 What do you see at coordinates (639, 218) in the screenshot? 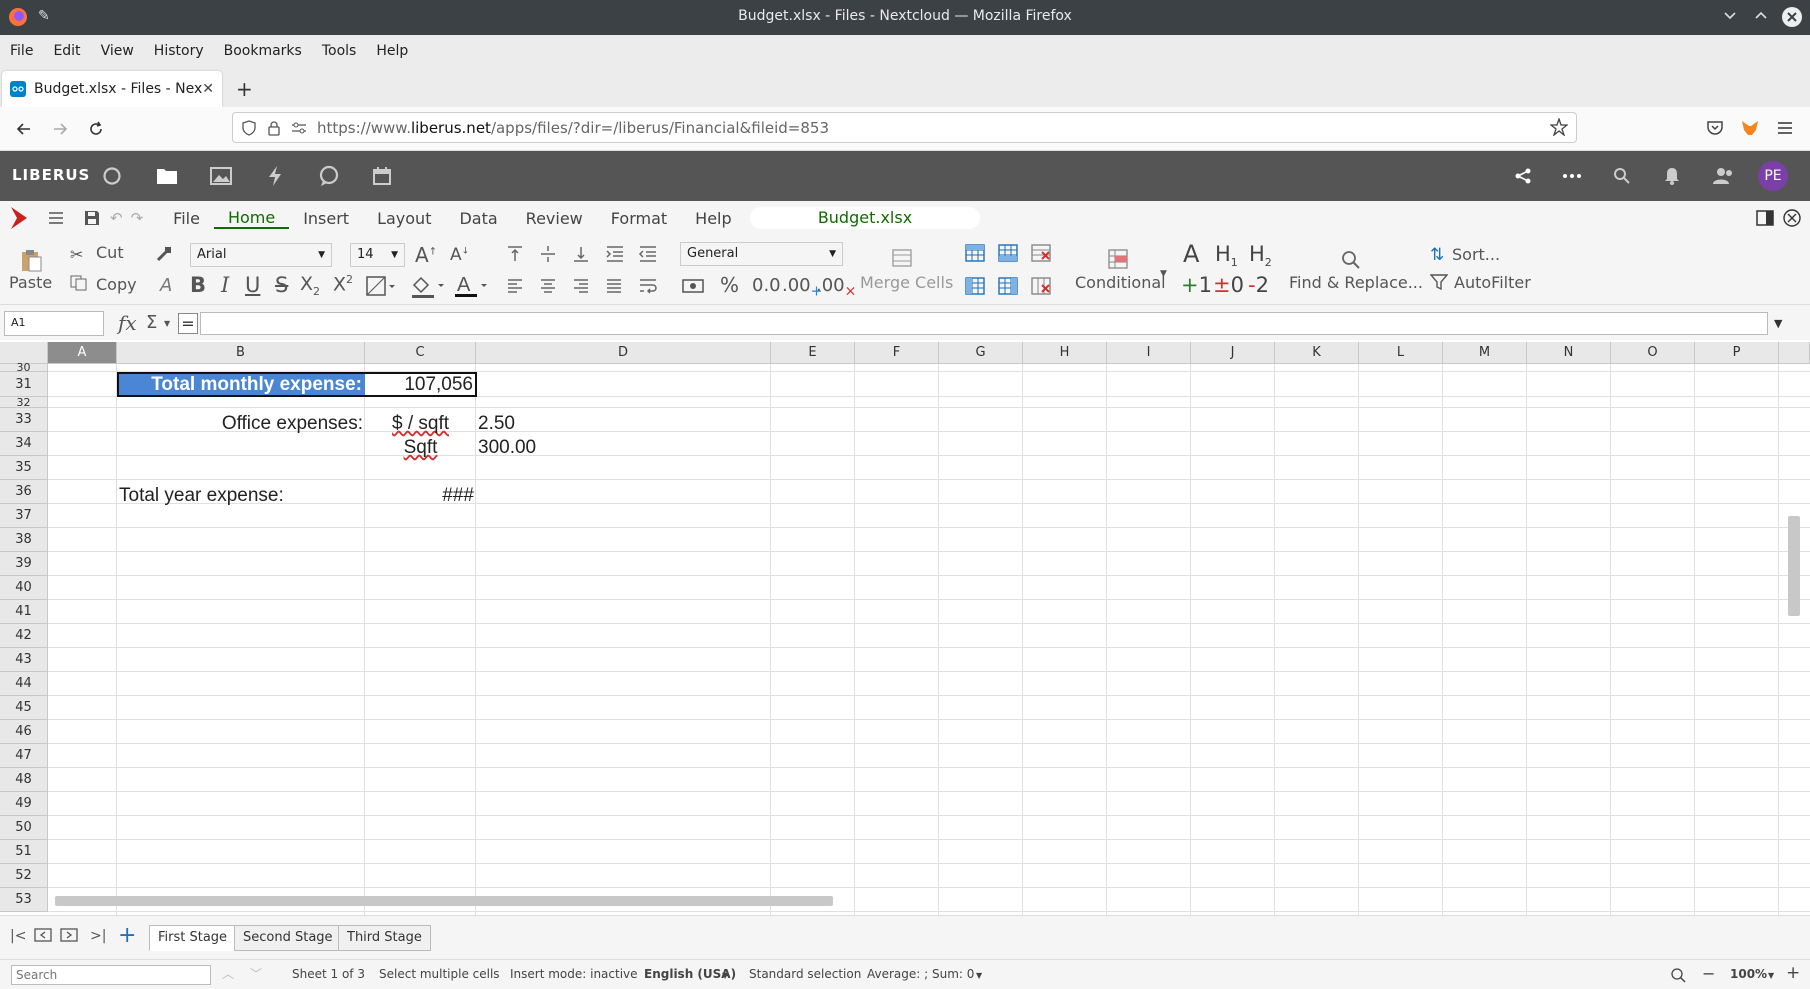
I see `office-menu-format: Format` at bounding box center [639, 218].